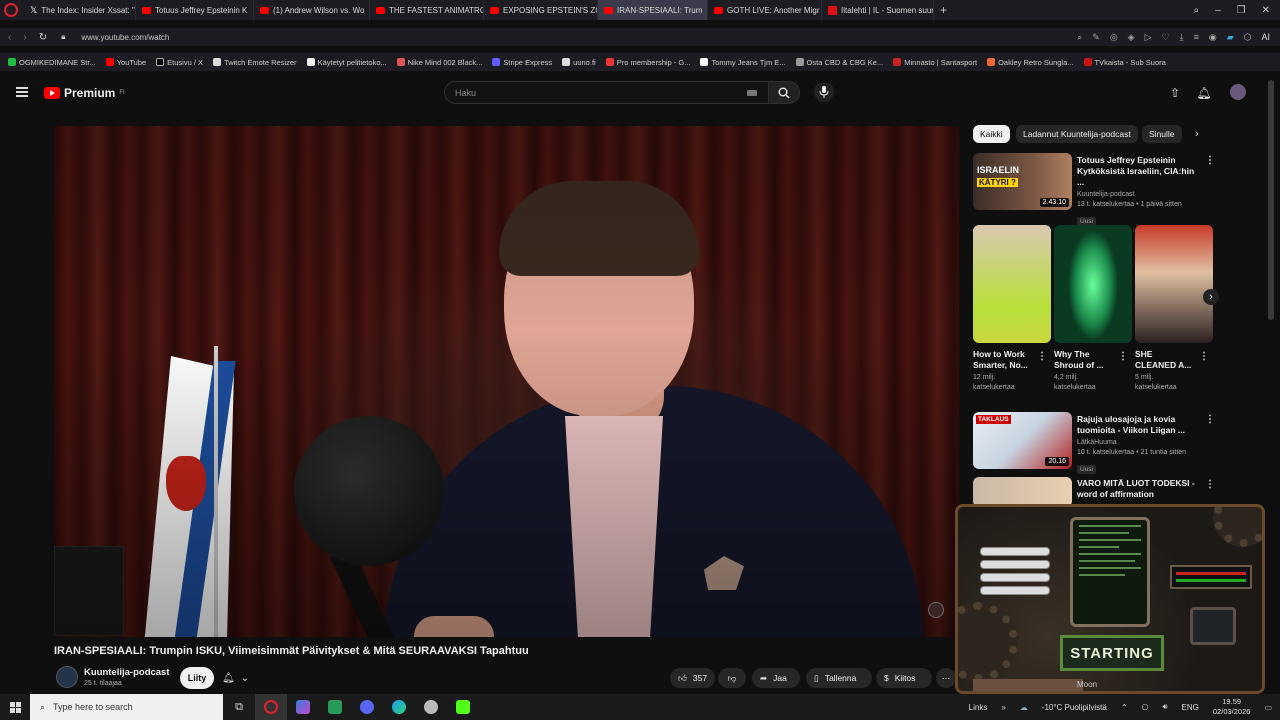 This screenshot has width=1280, height=720. What do you see at coordinates (1211, 297) in the screenshot?
I see `shorts-next-button: ›` at bounding box center [1211, 297].